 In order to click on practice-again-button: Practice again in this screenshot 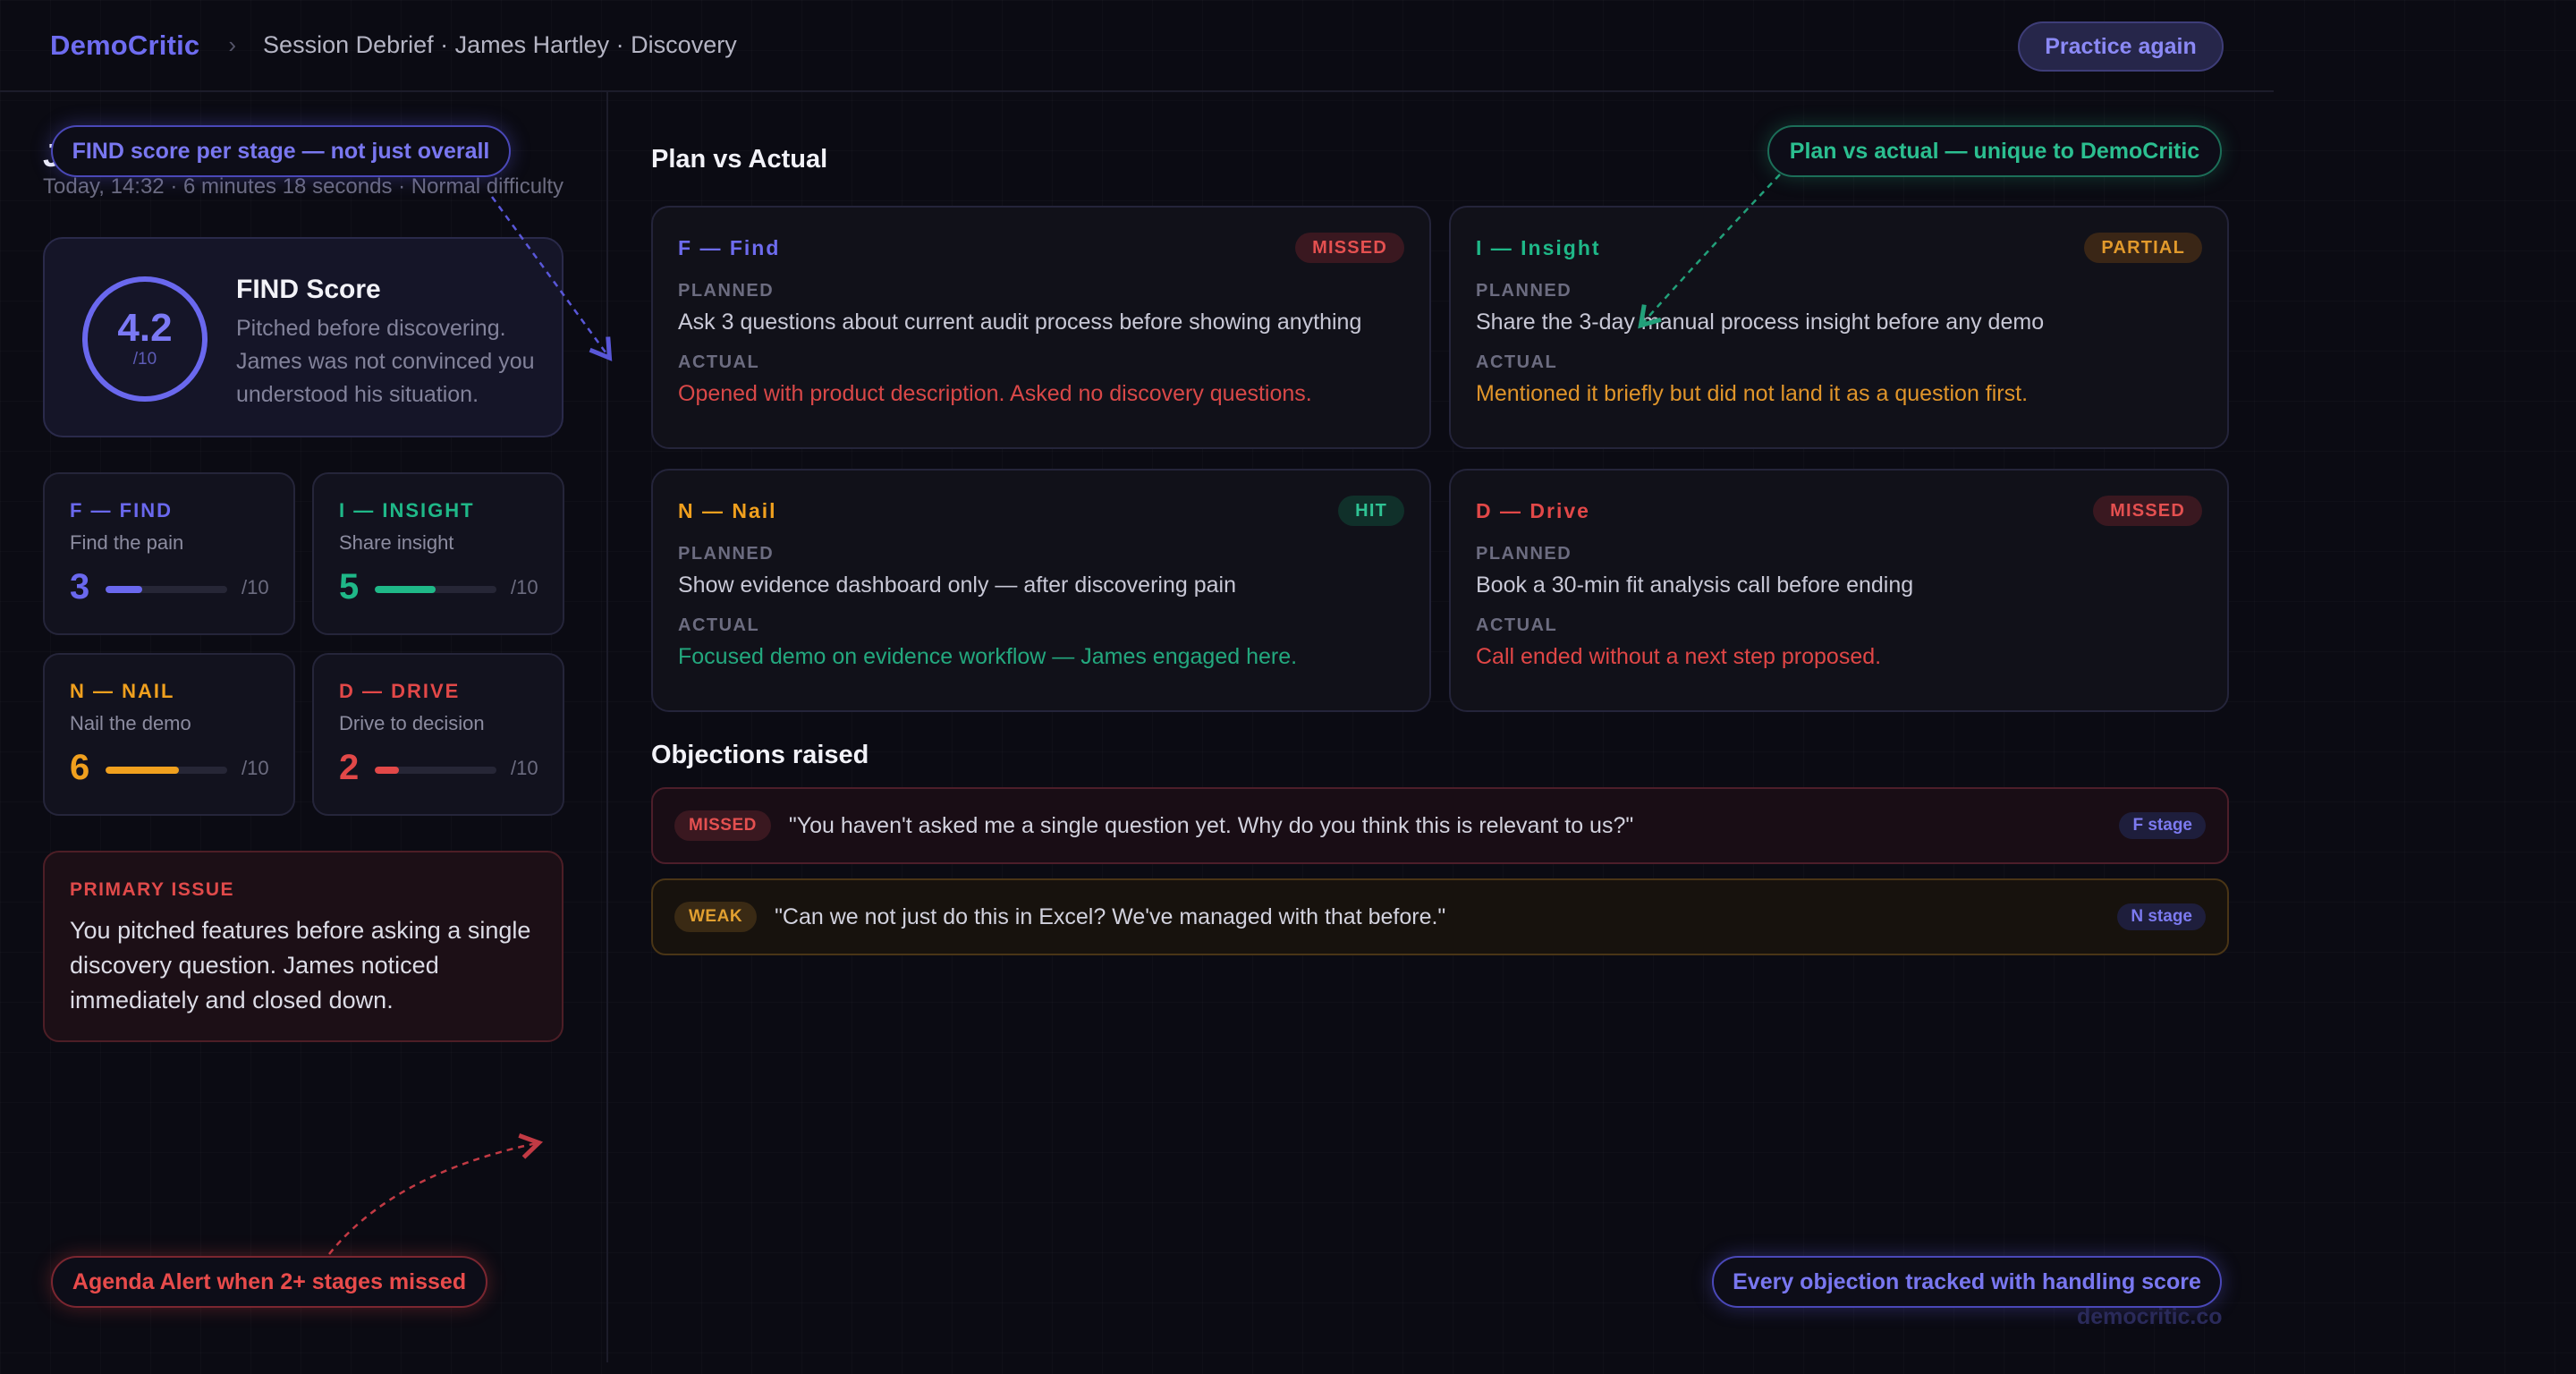, I will do `click(2121, 46)`.